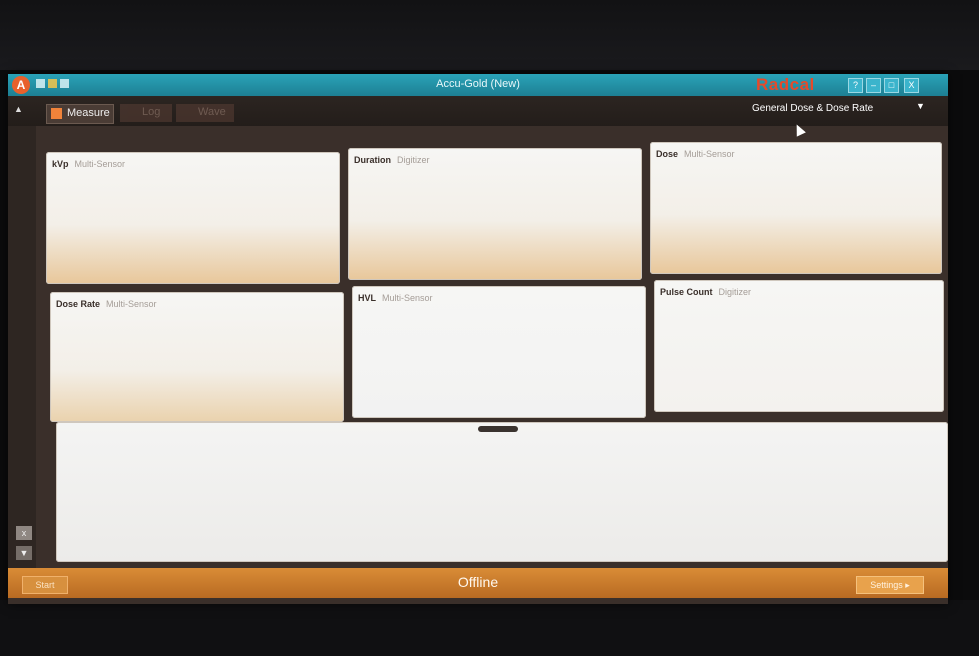  What do you see at coordinates (686, 292) in the screenshot?
I see `panel-name: Pulse Count` at bounding box center [686, 292].